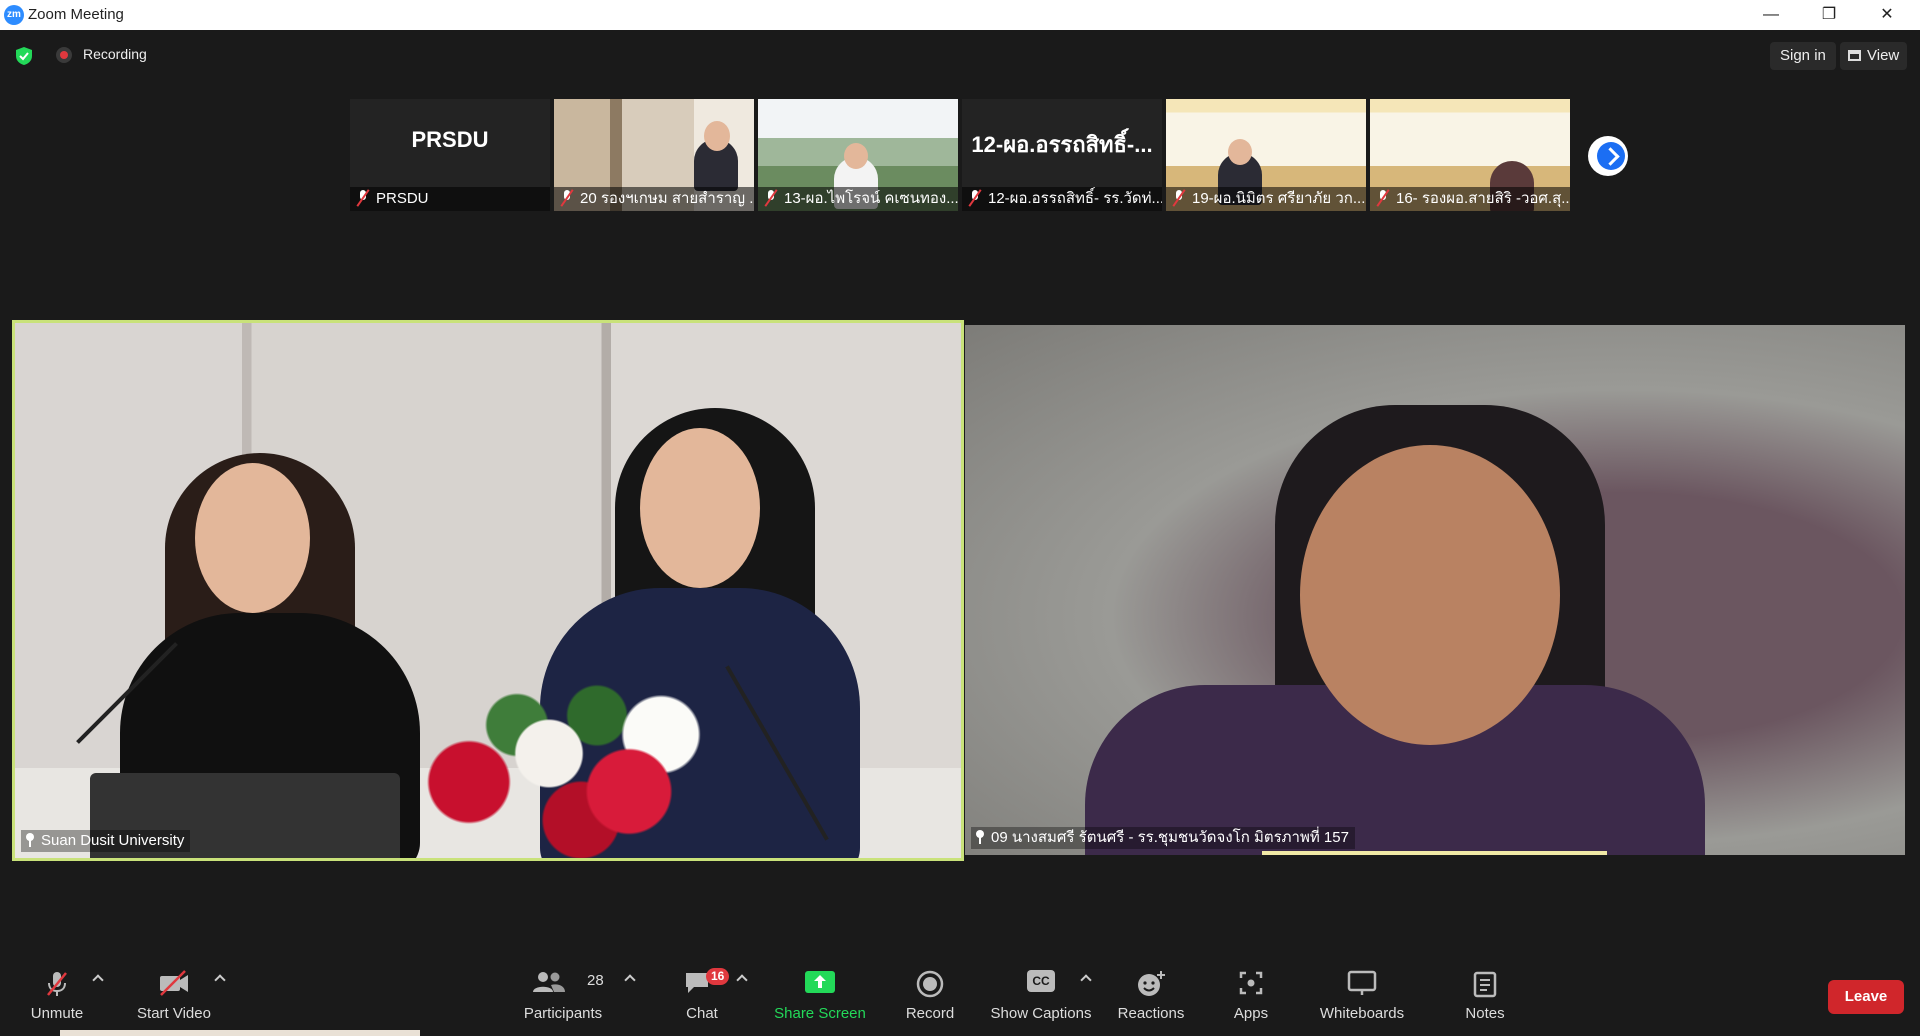  I want to click on audio-level-indicator, so click(1434, 853).